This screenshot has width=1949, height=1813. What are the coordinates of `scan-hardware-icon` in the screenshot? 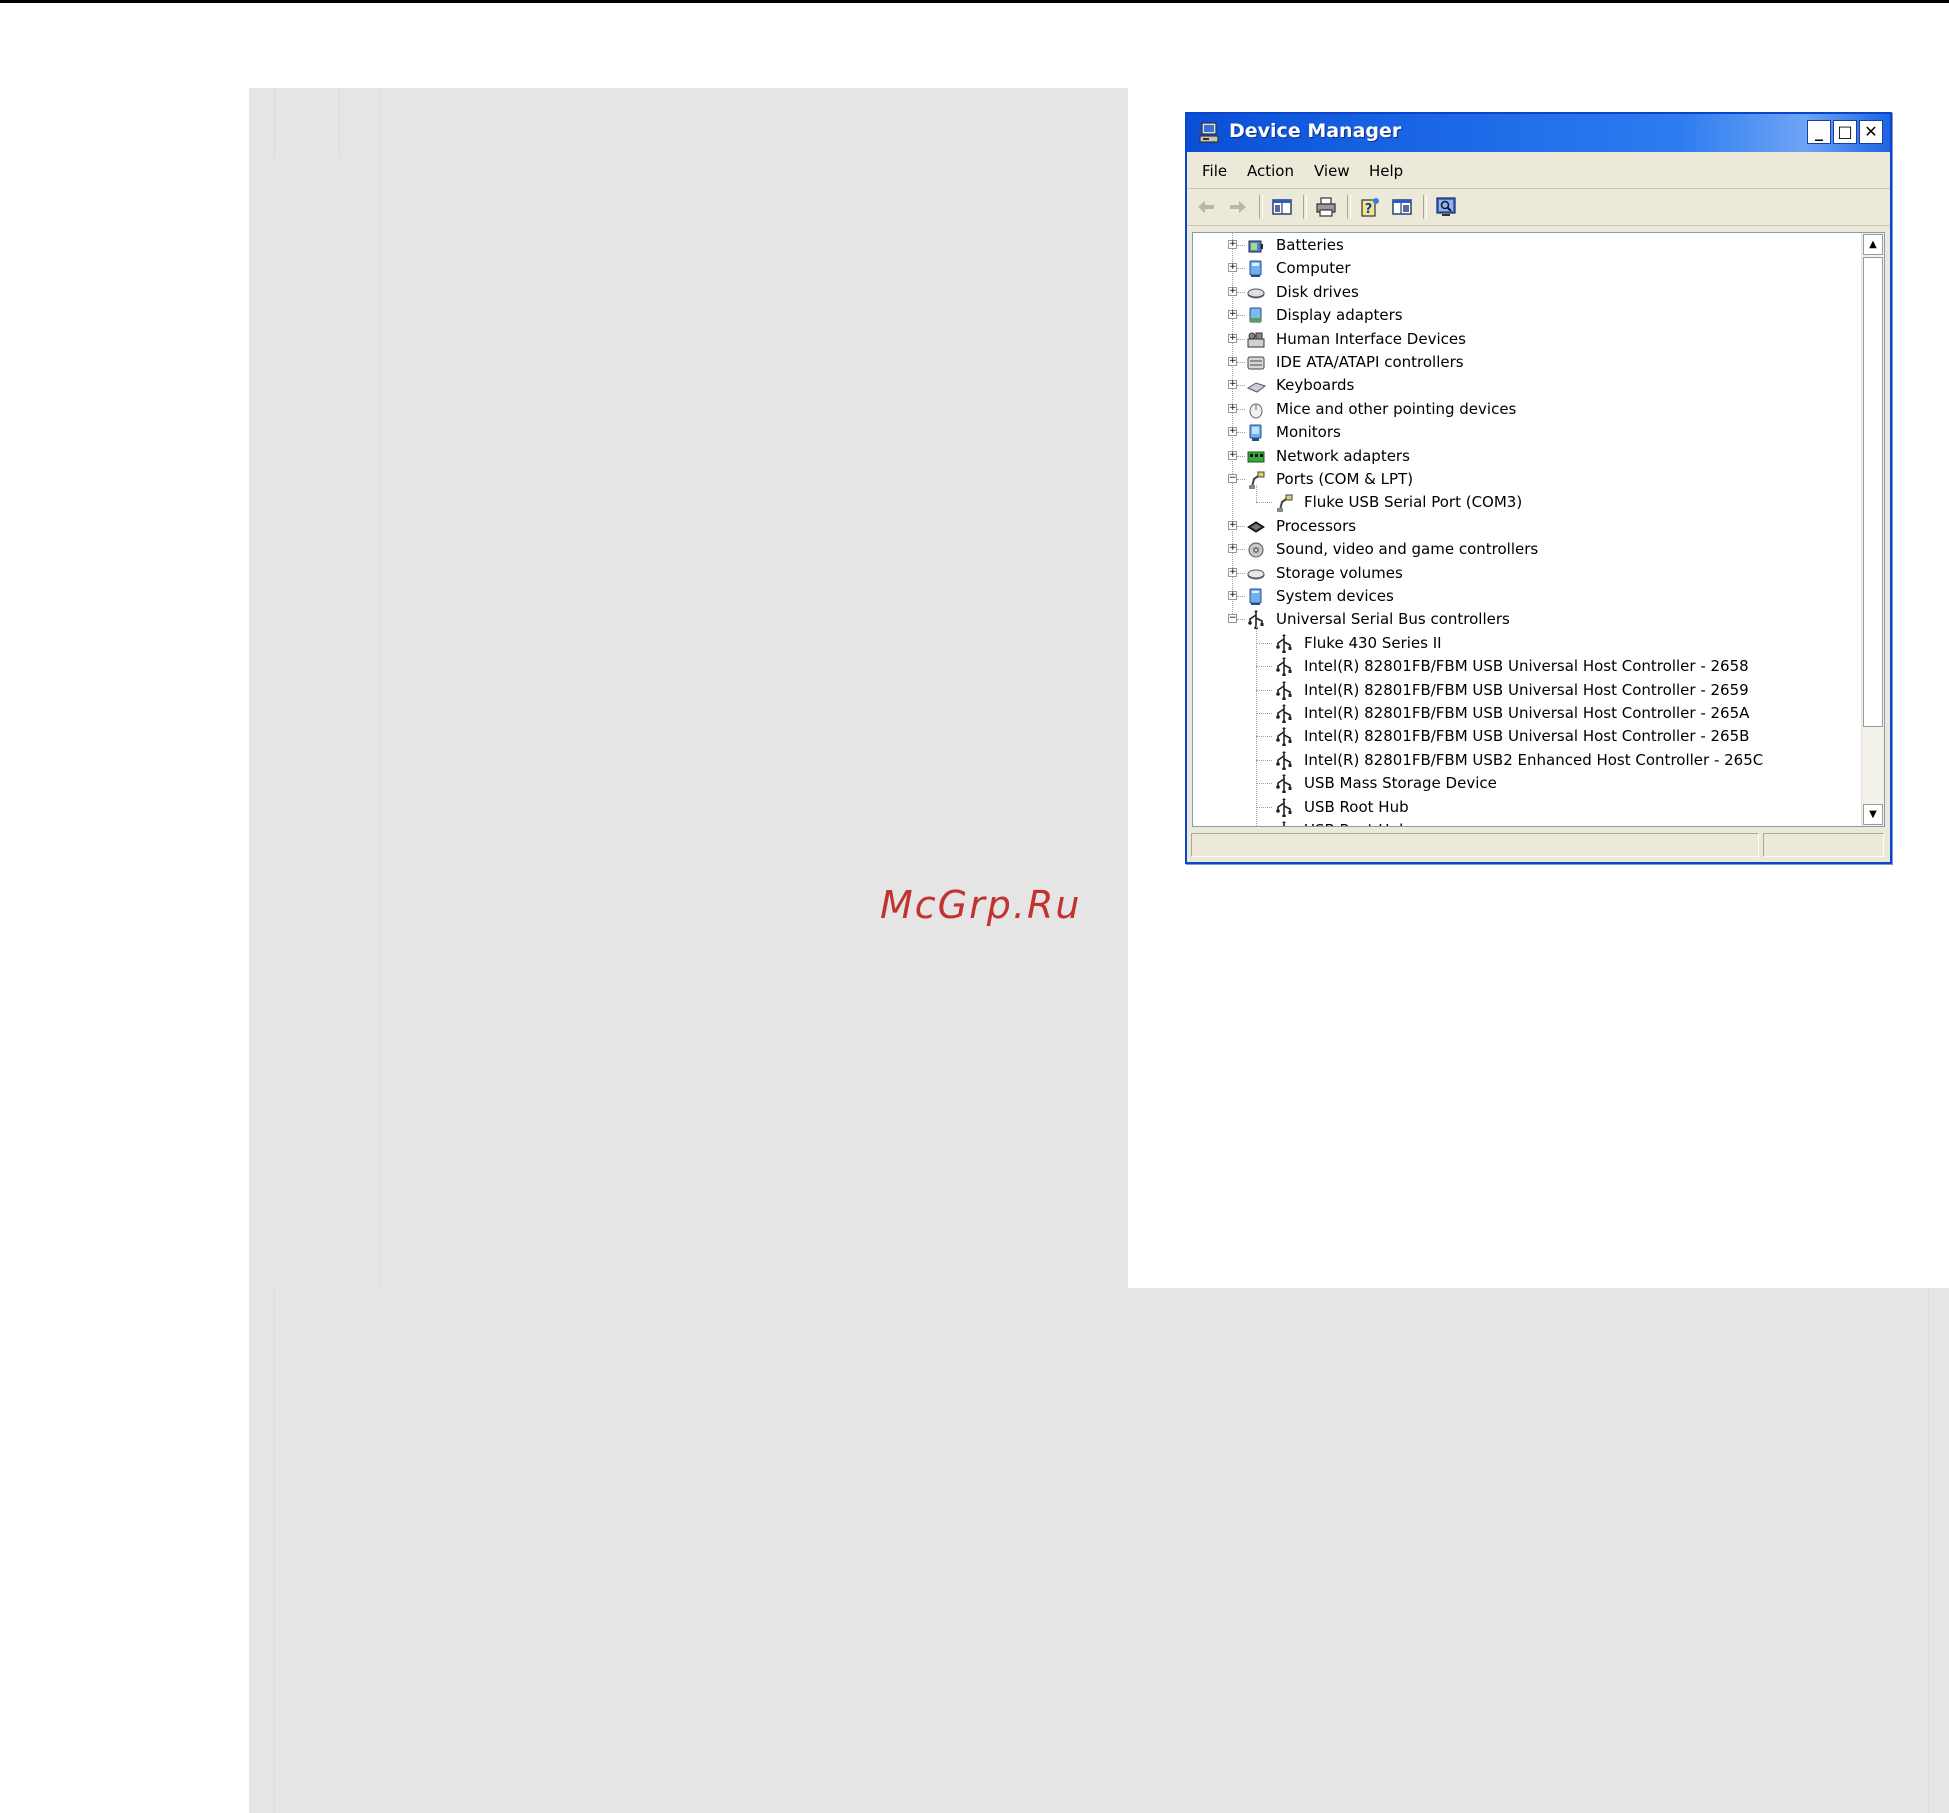 It's located at (1446, 207).